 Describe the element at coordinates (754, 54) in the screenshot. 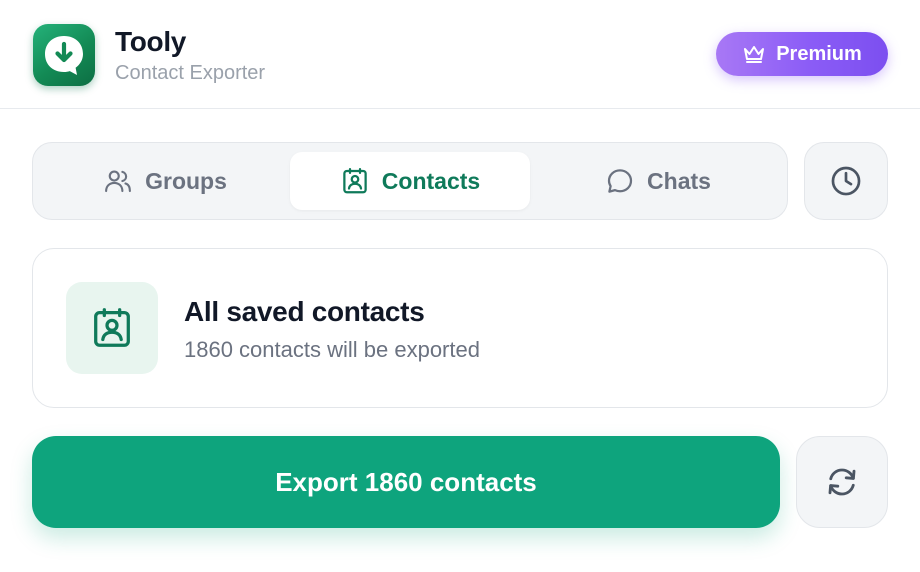

I see `crown-icon` at that location.